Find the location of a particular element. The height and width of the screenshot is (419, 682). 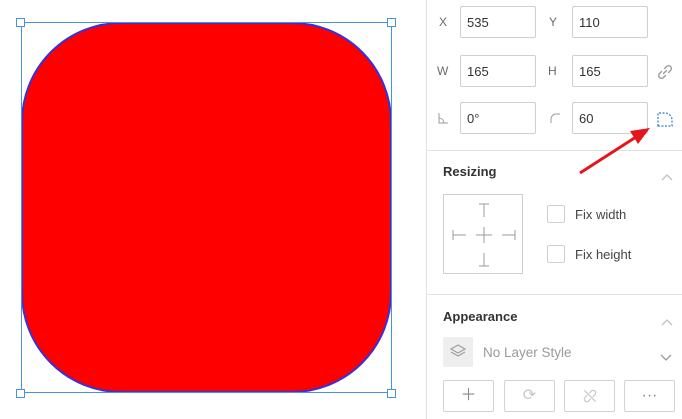

add-style-button: ＋ is located at coordinates (468, 396).